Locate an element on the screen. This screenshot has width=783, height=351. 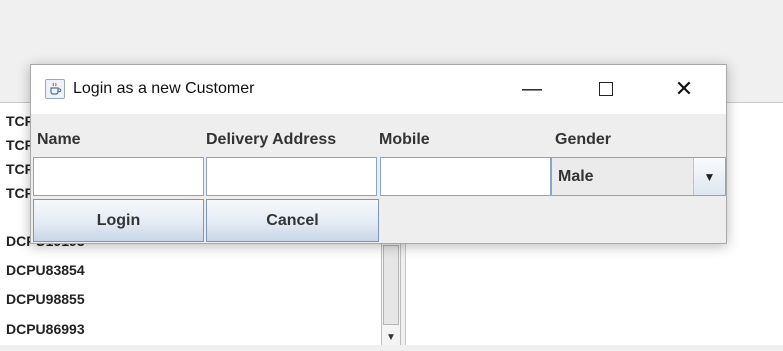
list-item: DCPU86993 is located at coordinates (191, 329).